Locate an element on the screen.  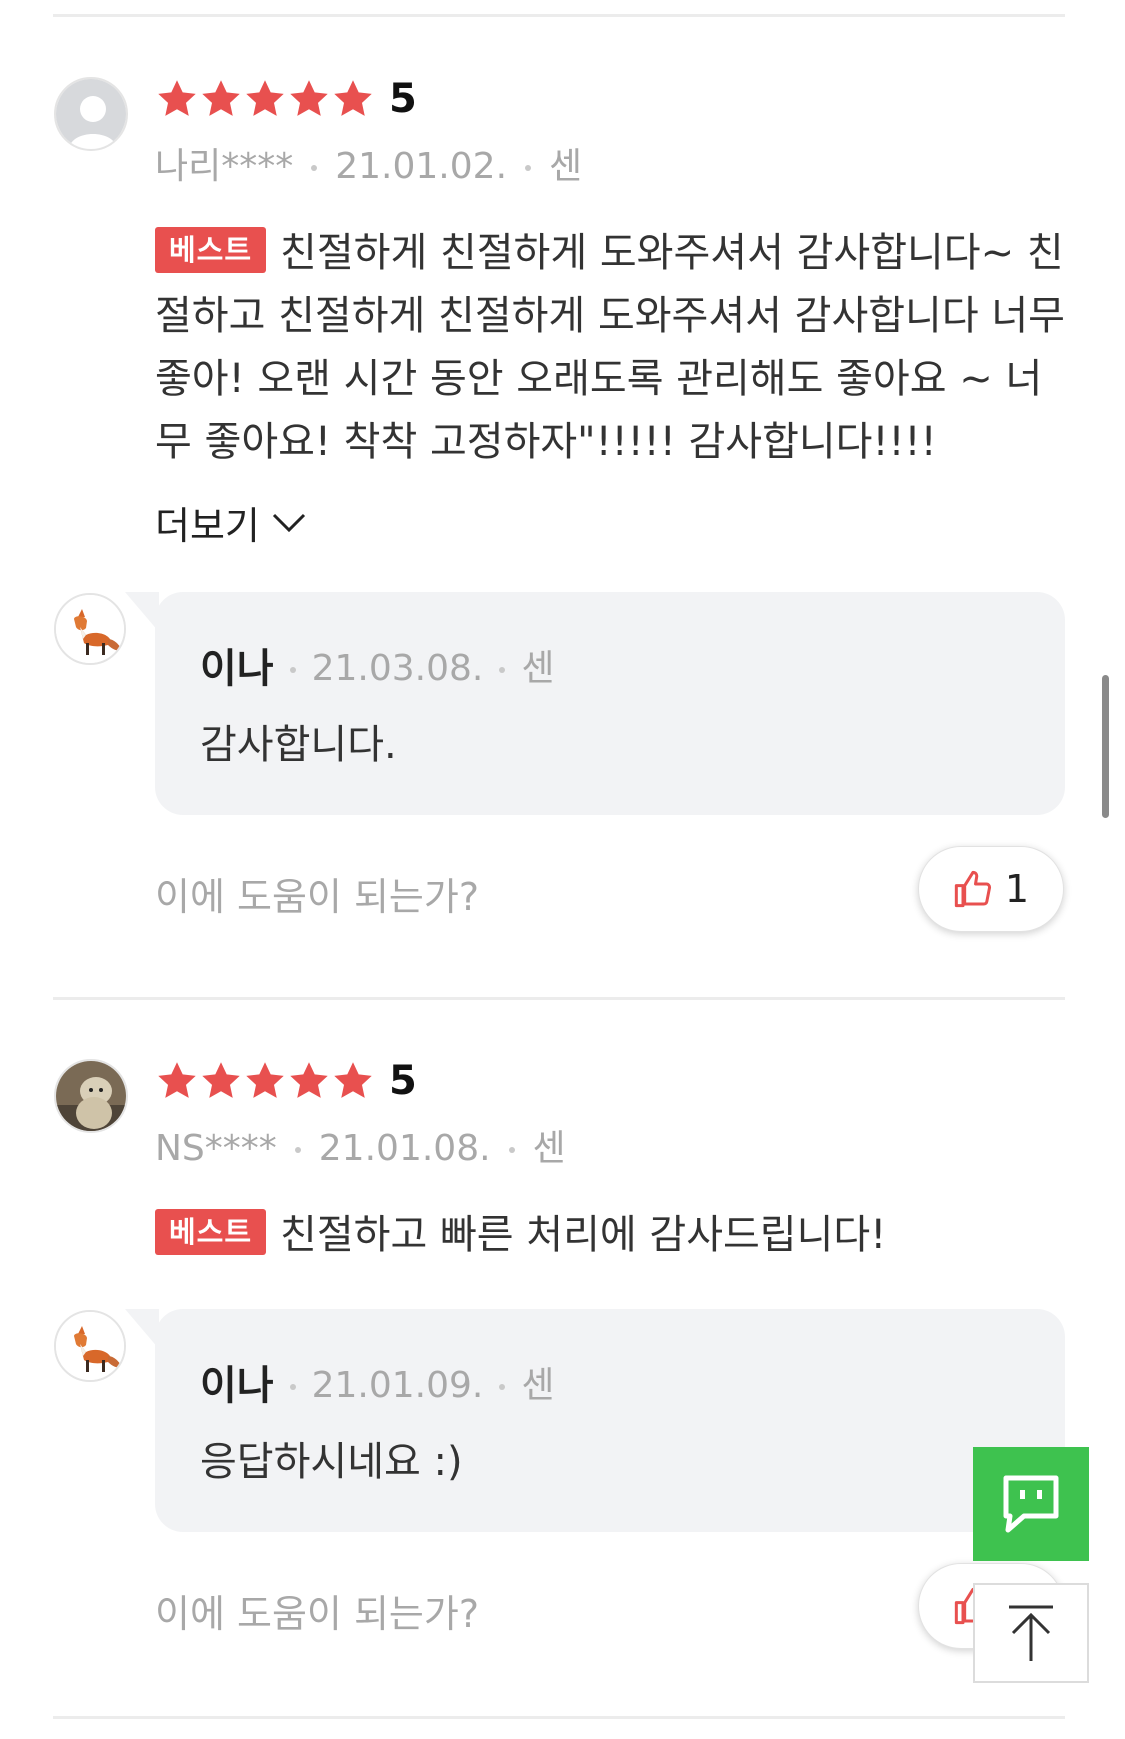
reply-meta: 21.03.08. 센 is located at coordinates (414, 665).